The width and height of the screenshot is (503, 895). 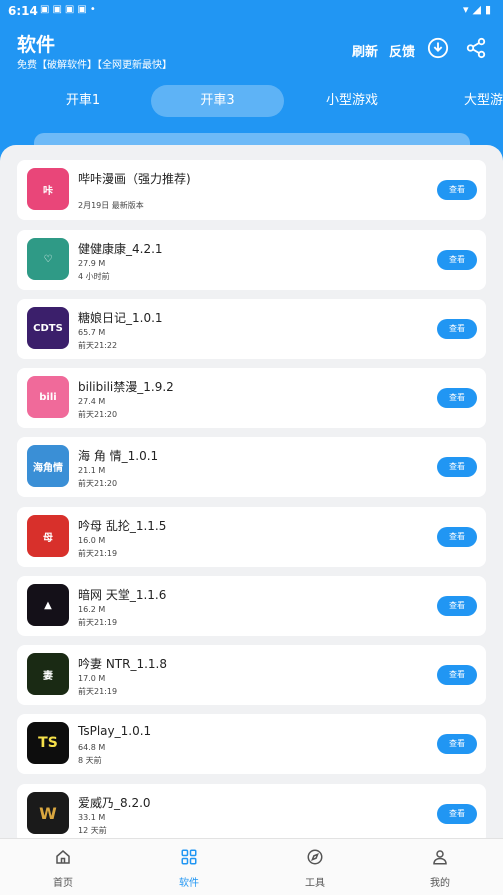 What do you see at coordinates (315, 883) in the screenshot?
I see `nav-tools-label: 工具` at bounding box center [315, 883].